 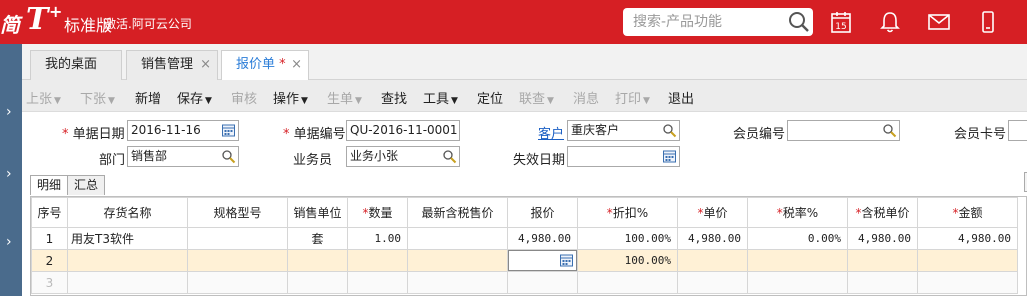 What do you see at coordinates (43, 97) in the screenshot?
I see `prev-button: 上张 ▼` at bounding box center [43, 97].